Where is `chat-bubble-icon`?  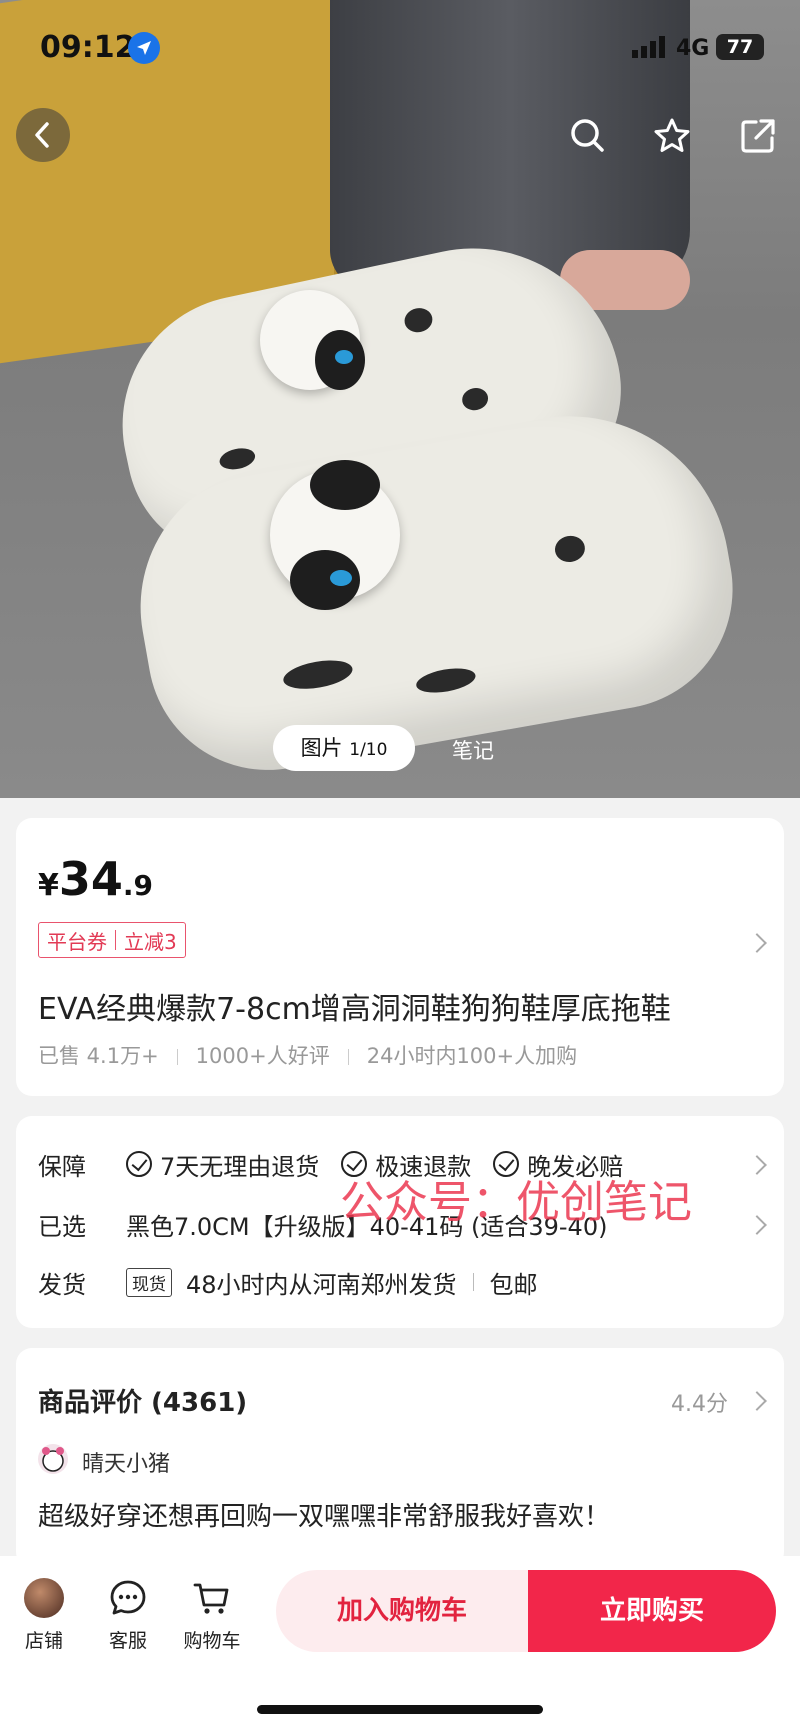 chat-bubble-icon is located at coordinates (128, 1597).